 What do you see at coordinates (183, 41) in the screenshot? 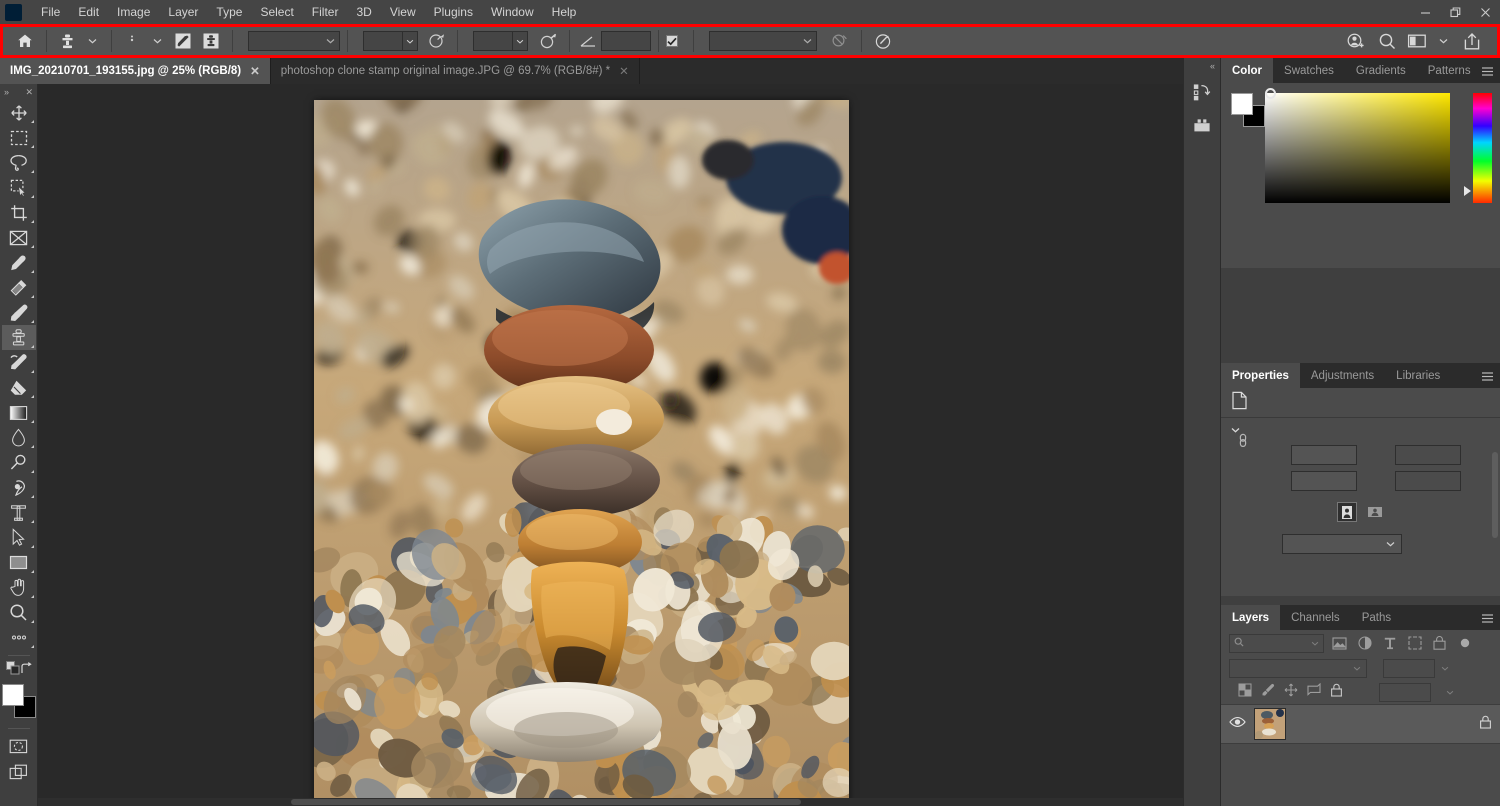
I see `brush-settings-icon` at bounding box center [183, 41].